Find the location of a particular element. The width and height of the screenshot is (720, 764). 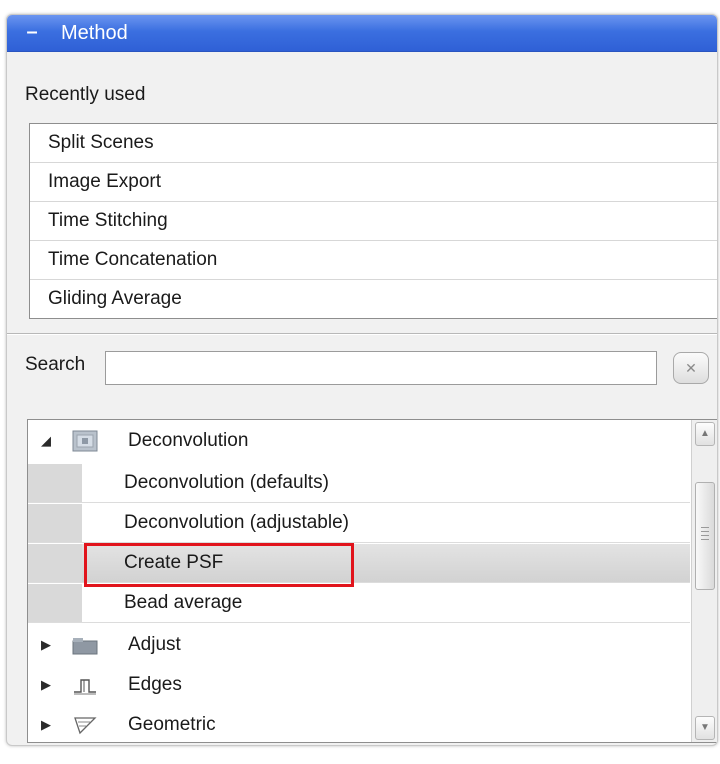

tree-category-label: Geometric is located at coordinates (172, 724).